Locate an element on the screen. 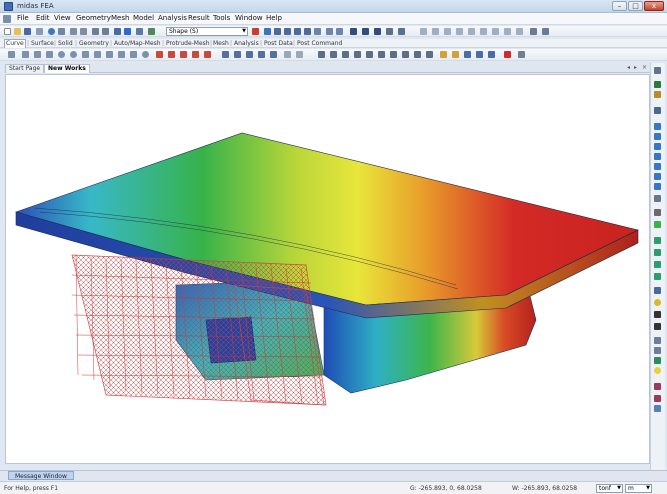 The image size is (667, 494). maximize-button: □ is located at coordinates (635, 6).